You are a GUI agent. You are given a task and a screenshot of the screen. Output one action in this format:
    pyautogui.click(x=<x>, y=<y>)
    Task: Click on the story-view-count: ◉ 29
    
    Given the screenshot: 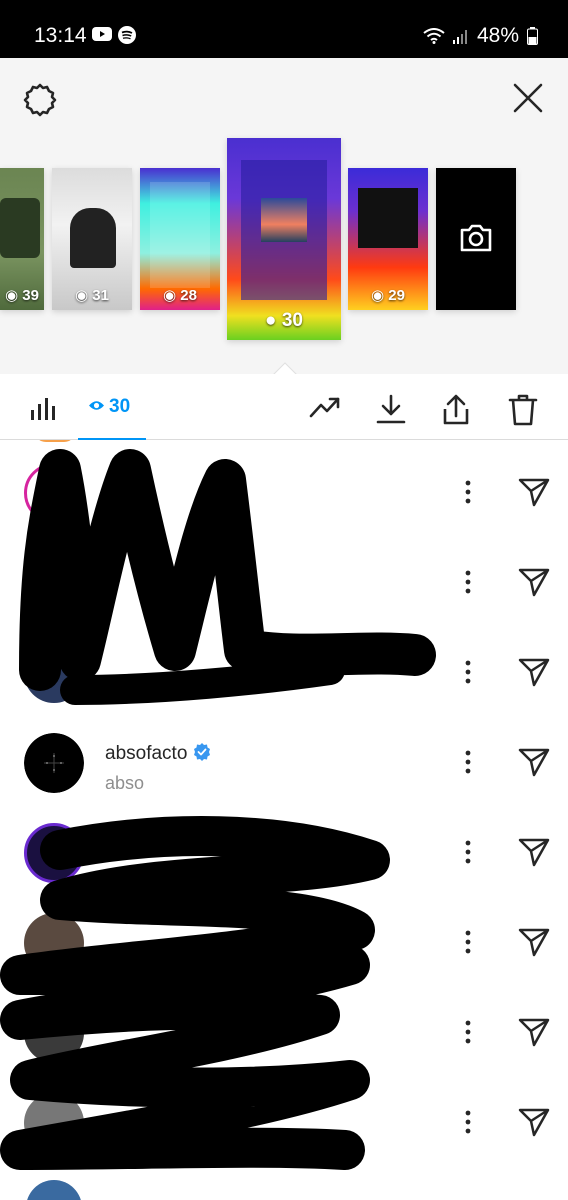 What is the action you would take?
    pyautogui.click(x=388, y=295)
    